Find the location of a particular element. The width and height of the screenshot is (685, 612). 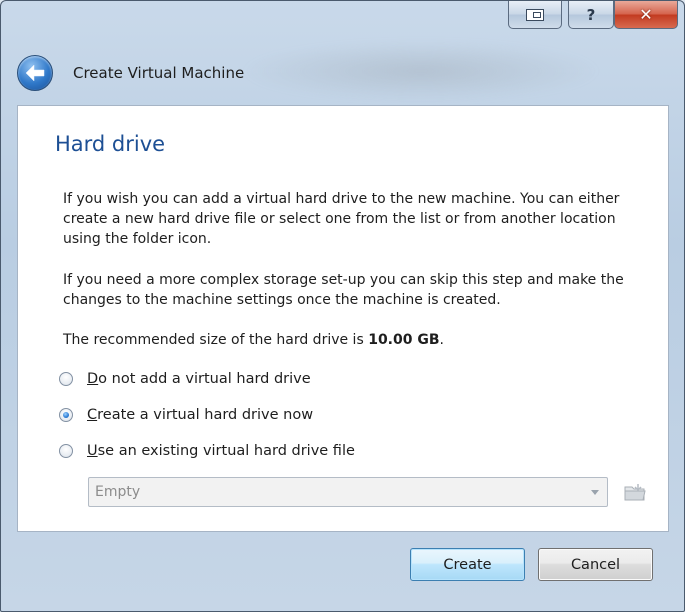

restore-button is located at coordinates (535, 15).